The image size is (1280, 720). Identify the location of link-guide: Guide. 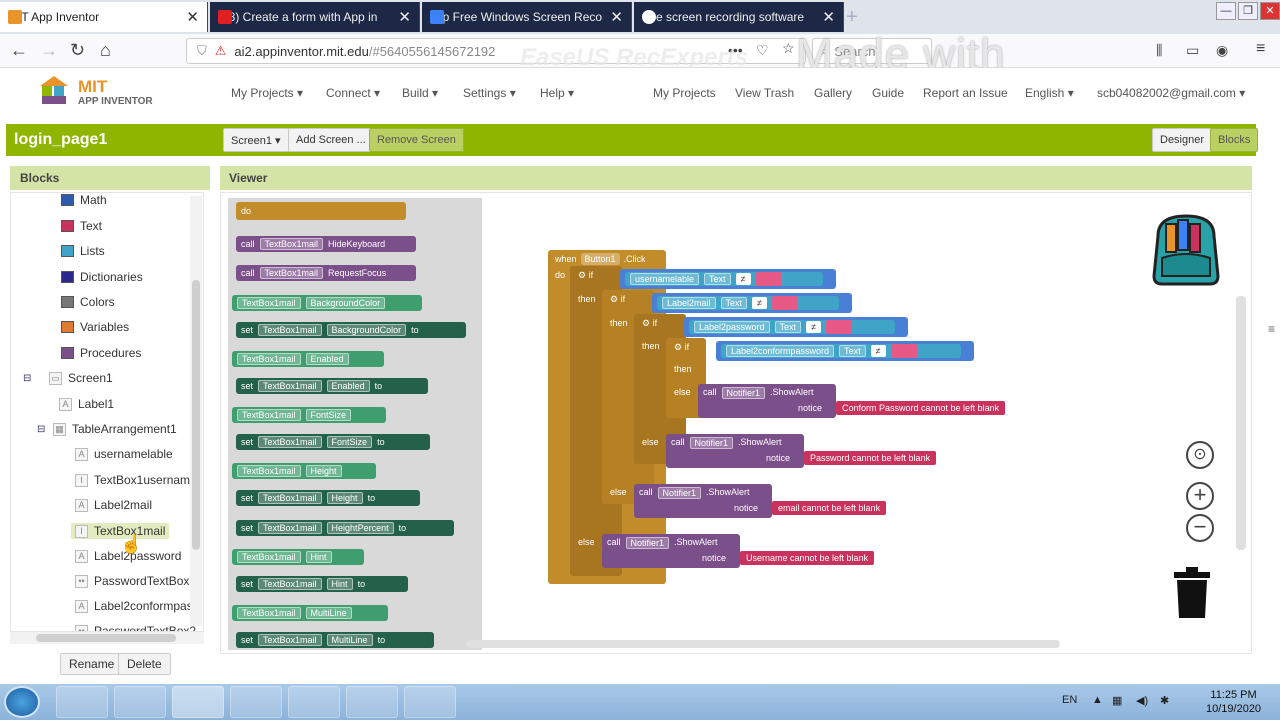
(888, 93).